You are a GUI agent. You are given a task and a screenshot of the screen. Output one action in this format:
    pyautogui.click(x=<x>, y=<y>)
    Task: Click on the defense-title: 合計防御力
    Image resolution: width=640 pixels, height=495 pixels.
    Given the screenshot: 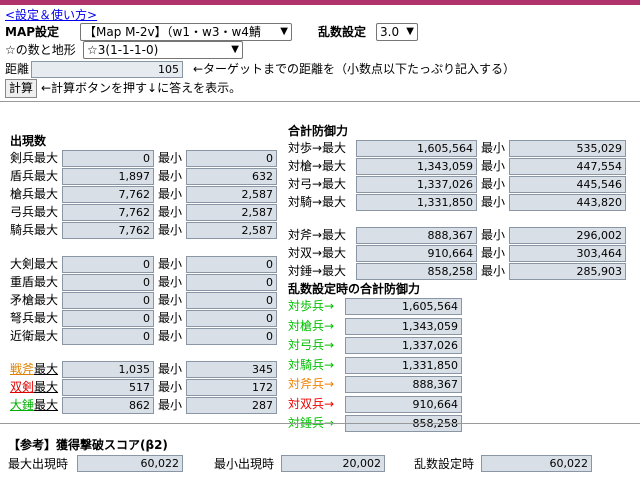 What is the action you would take?
    pyautogui.click(x=318, y=131)
    